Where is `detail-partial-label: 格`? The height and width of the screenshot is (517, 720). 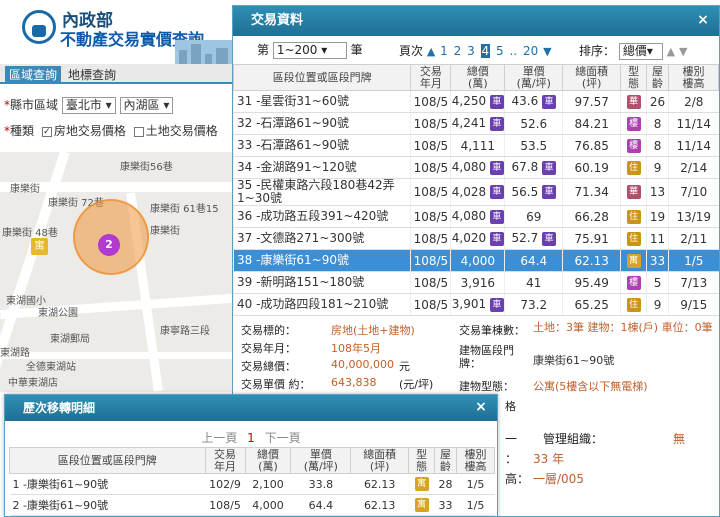 detail-partial-label: 格 is located at coordinates (510, 406).